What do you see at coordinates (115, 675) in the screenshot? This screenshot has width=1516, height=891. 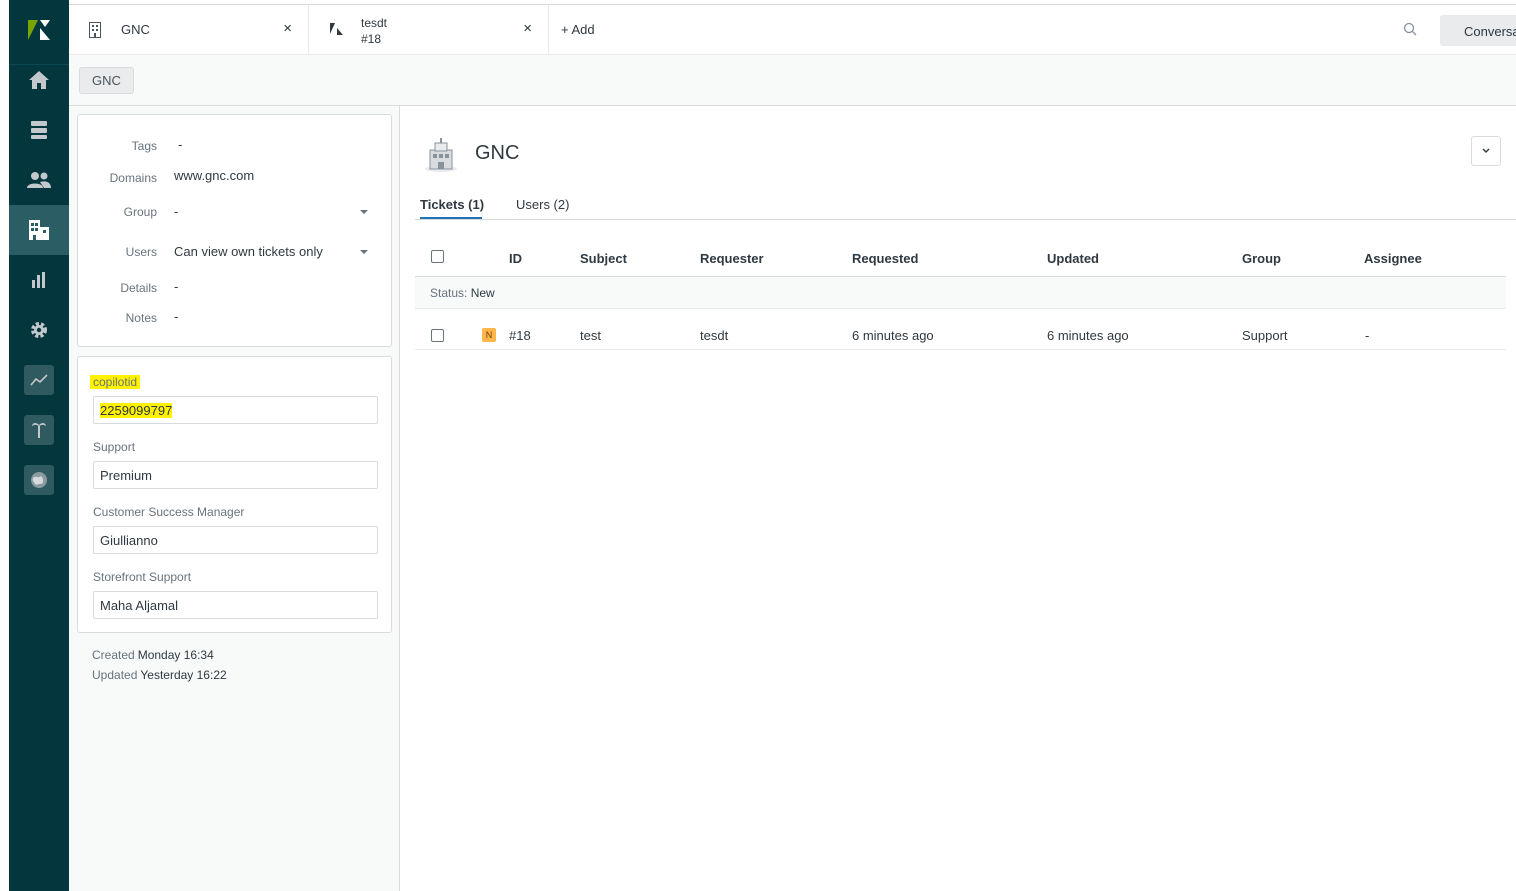 I see `updated-label: Updated` at bounding box center [115, 675].